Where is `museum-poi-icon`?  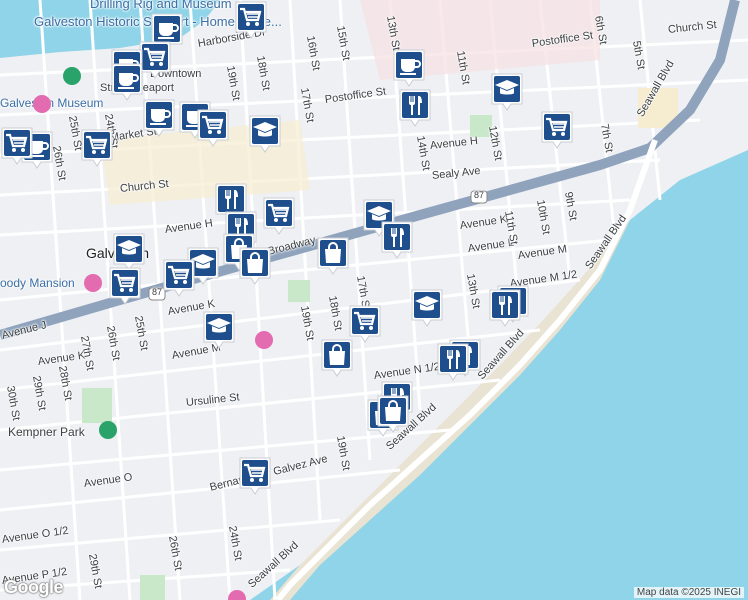 museum-poi-icon is located at coordinates (42, 104).